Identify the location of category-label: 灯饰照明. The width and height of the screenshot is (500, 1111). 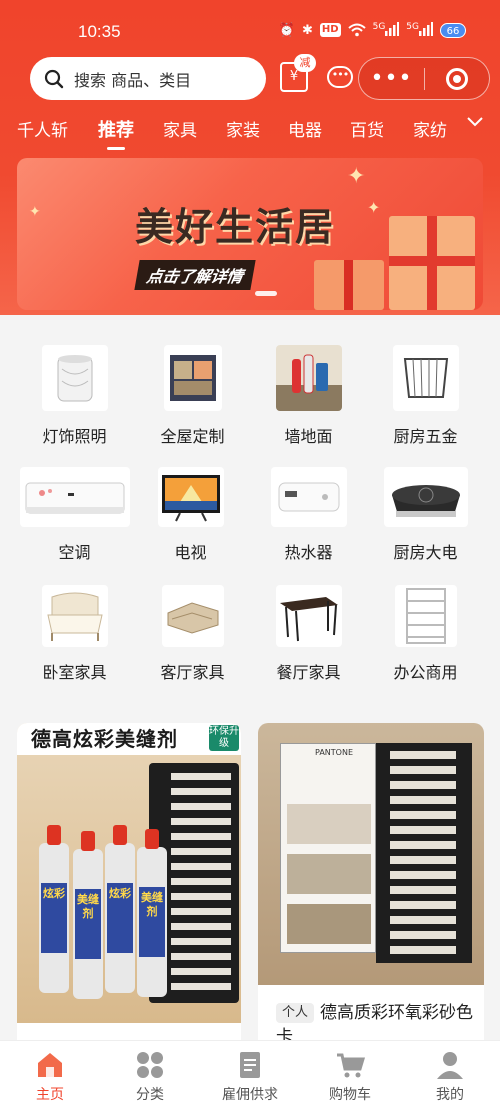
(74, 436).